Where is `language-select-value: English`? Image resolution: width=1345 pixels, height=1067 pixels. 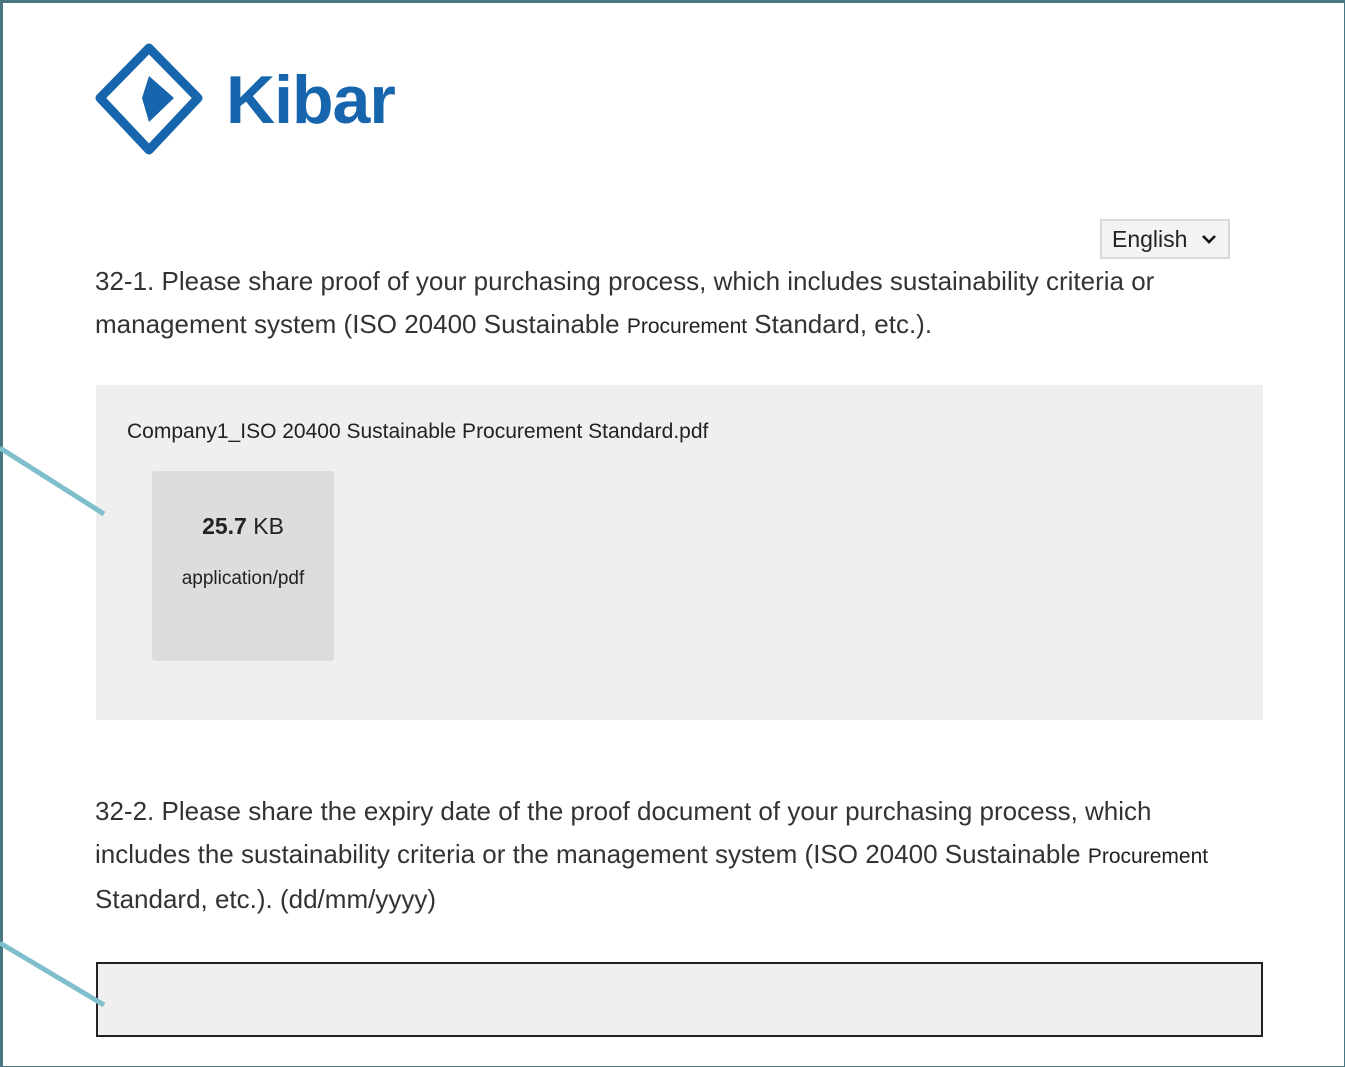 language-select-value: English is located at coordinates (1150, 238).